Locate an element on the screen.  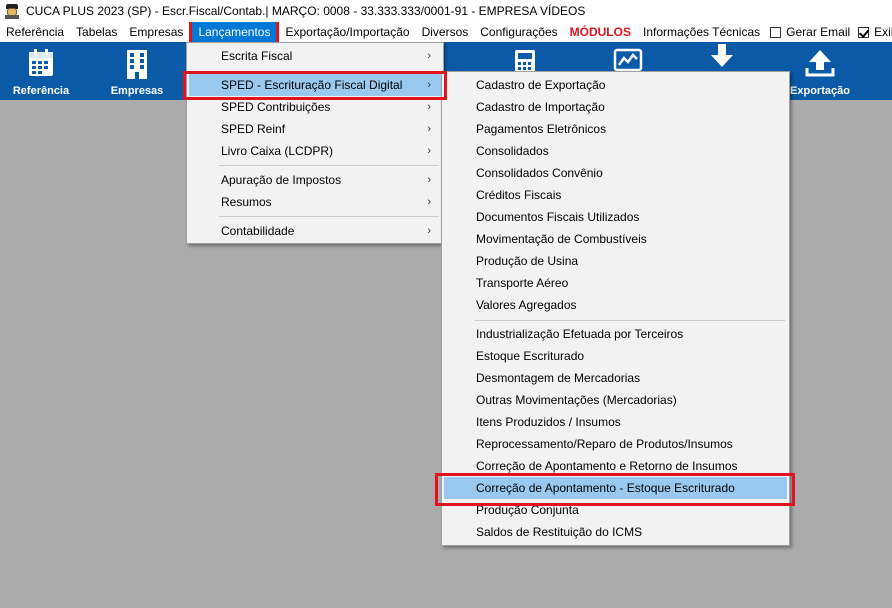
submenu-item: Cadastro de Exportação is located at coordinates (615, 85).